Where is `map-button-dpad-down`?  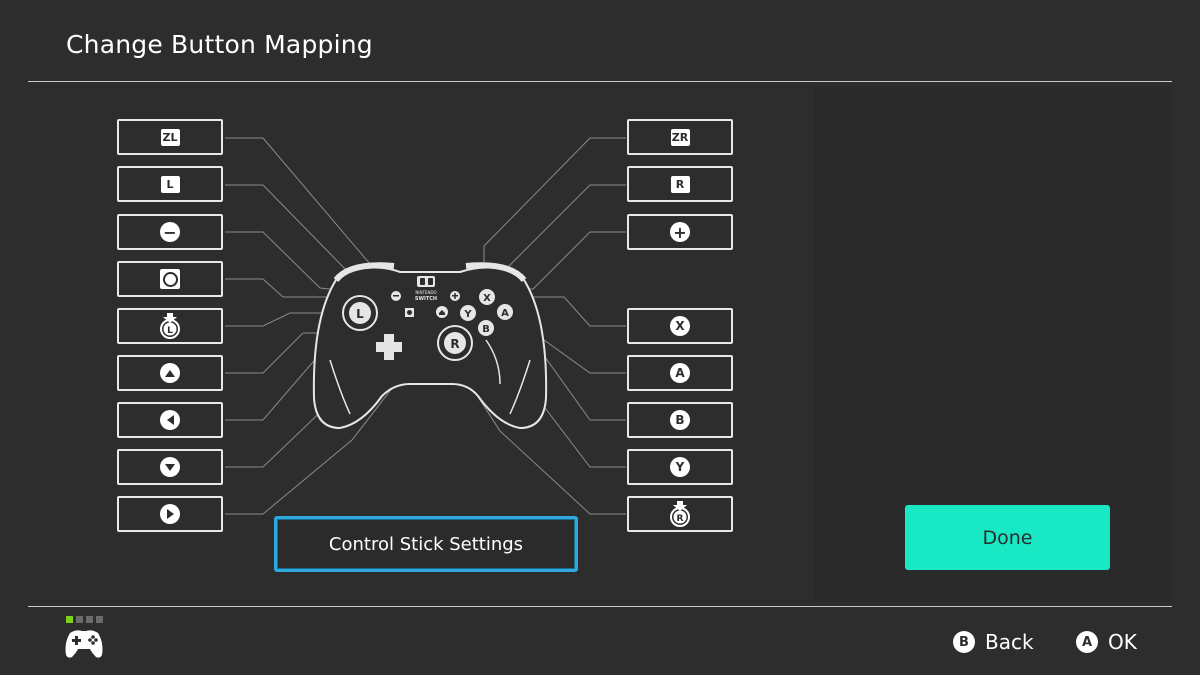
map-button-dpad-down is located at coordinates (170, 467).